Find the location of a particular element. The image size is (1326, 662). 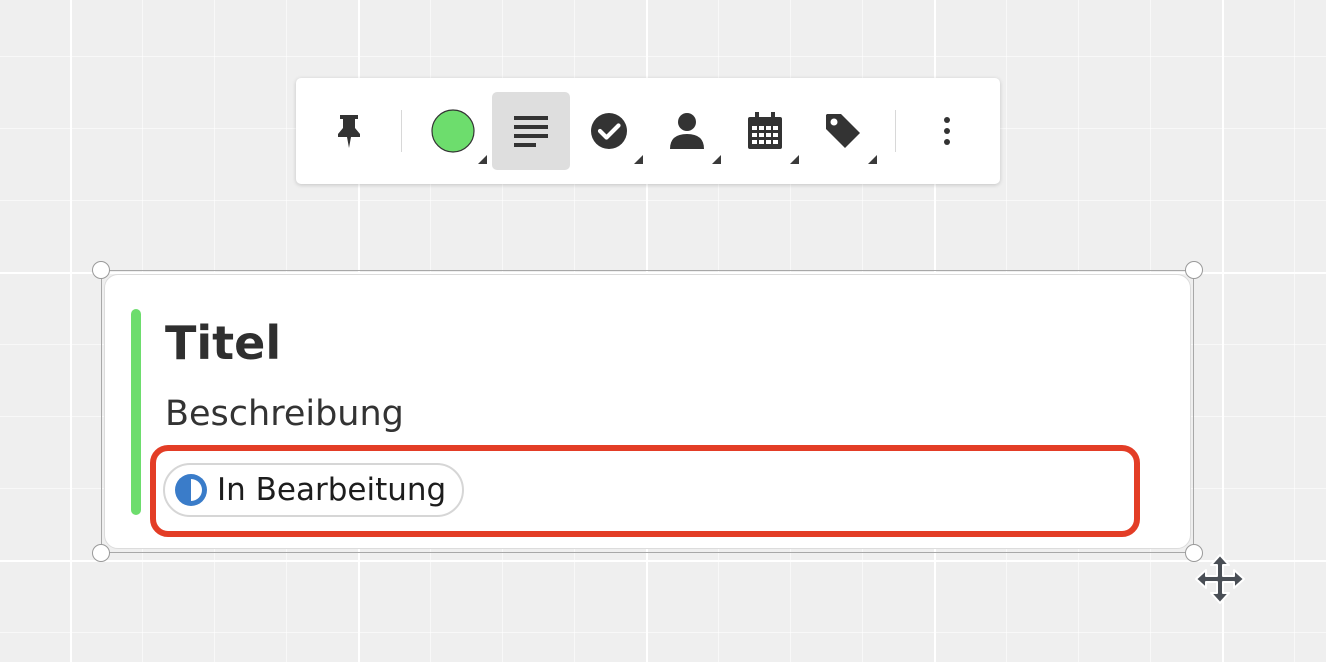

card-toolbar is located at coordinates (648, 131).